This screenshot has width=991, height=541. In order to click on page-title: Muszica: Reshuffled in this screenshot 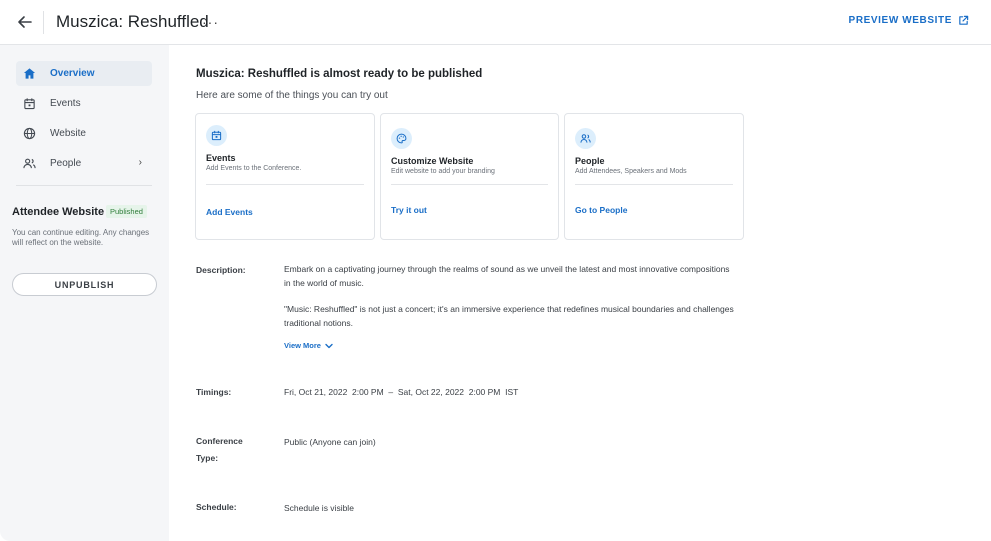, I will do `click(132, 21)`.